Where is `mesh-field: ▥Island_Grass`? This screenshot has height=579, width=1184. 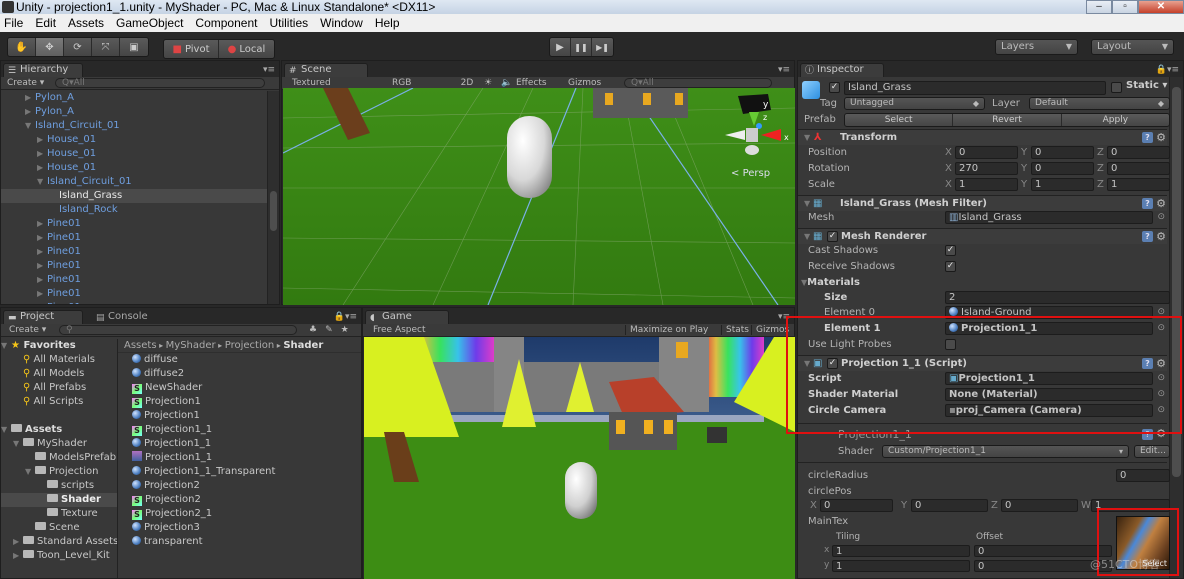
mesh-field: ▥Island_Grass is located at coordinates (1049, 217).